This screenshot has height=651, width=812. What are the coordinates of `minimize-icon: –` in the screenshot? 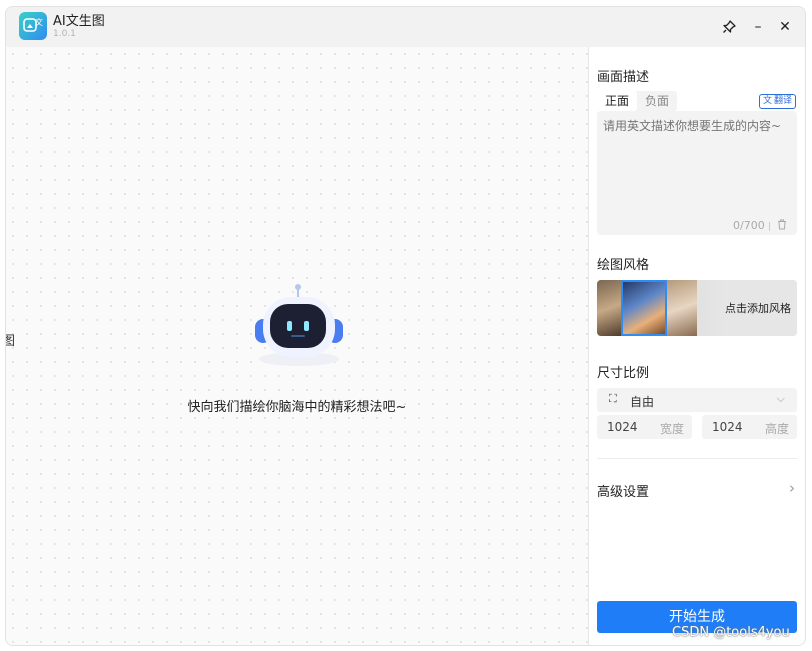 It's located at (758, 27).